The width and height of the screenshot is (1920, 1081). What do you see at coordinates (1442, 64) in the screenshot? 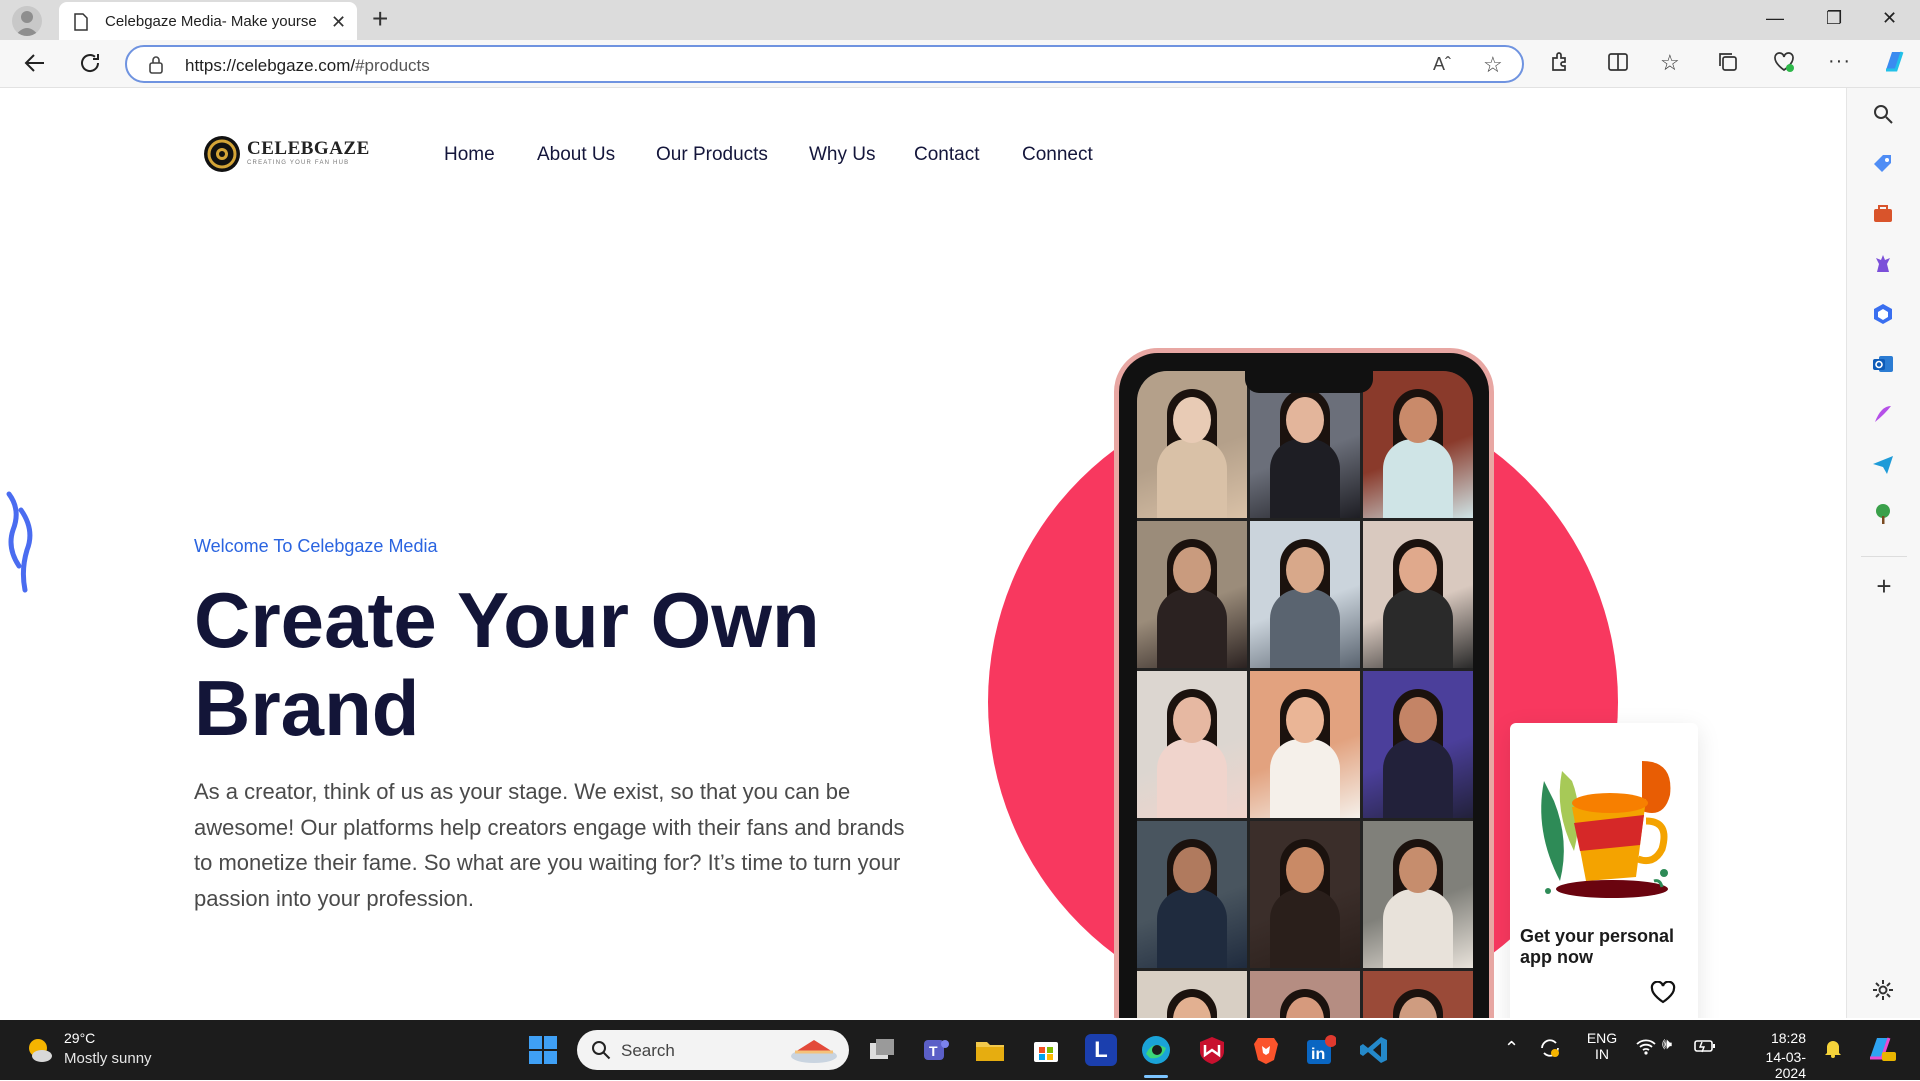
I see `read-aloud-icon: Aˆ` at bounding box center [1442, 64].